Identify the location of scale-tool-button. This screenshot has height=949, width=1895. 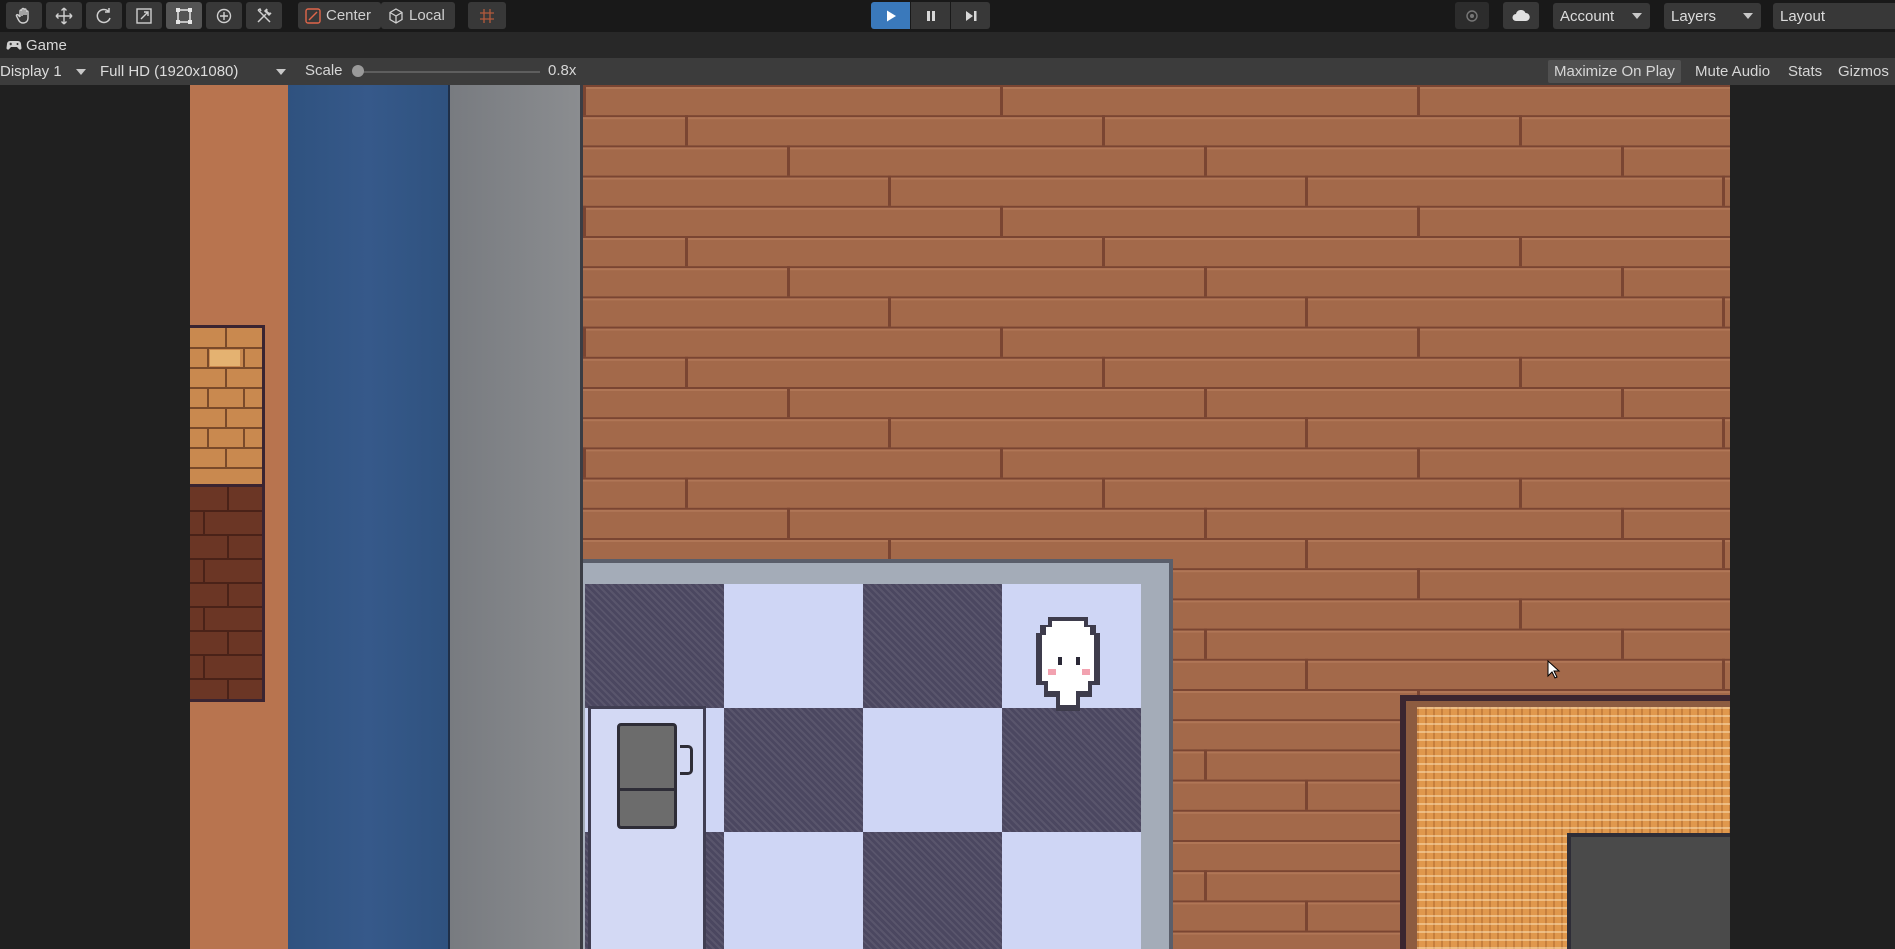
(144, 15).